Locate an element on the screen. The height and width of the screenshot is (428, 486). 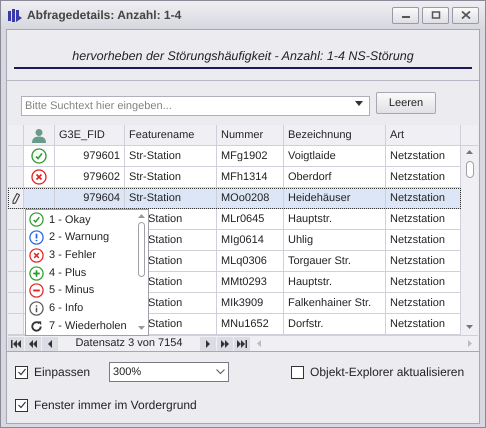
checkbox-label: Objekt-Explorer aktualisieren is located at coordinates (387, 372).